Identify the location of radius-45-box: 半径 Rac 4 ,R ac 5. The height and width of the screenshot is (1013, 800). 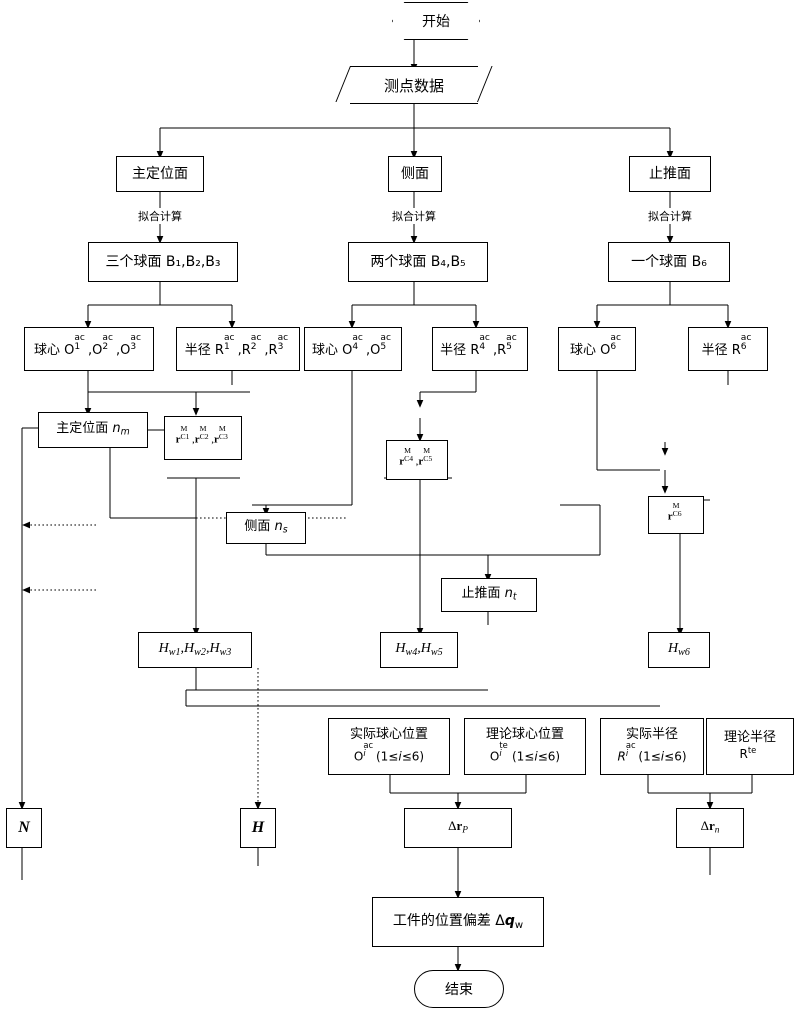
(480, 349).